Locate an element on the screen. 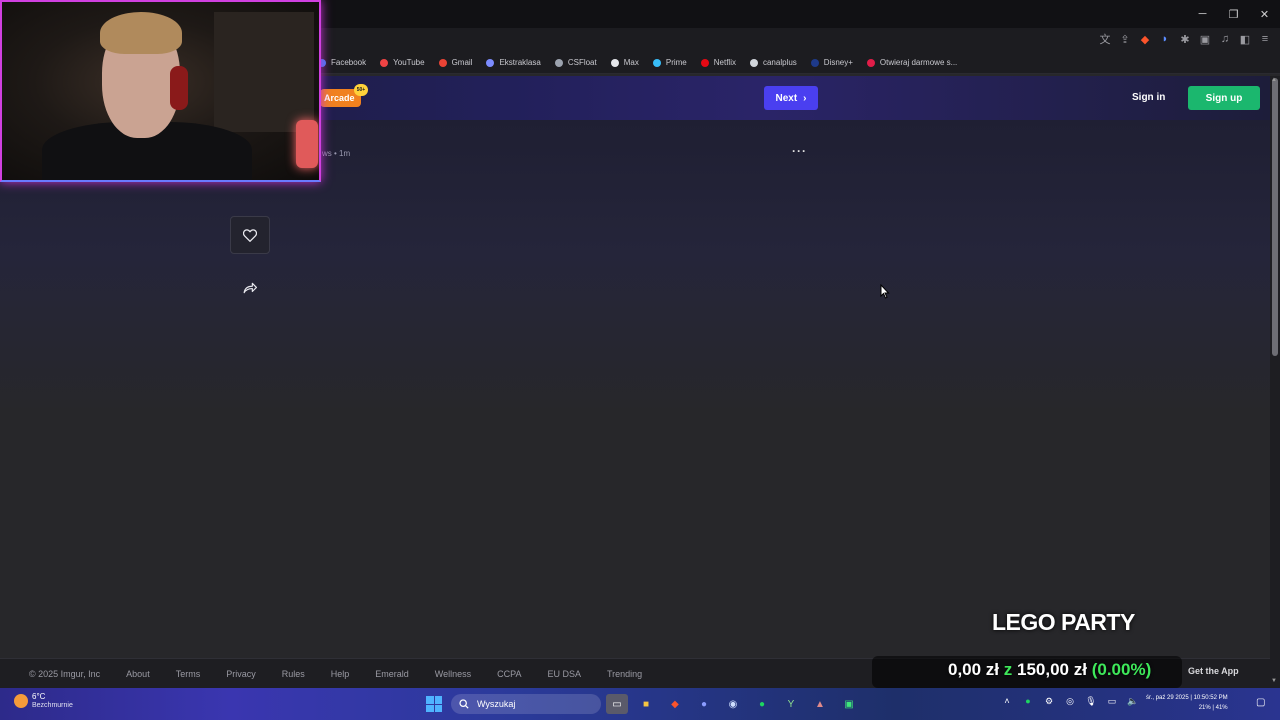 This screenshot has height=720, width=1280. more-options-button: ··· is located at coordinates (799, 151).